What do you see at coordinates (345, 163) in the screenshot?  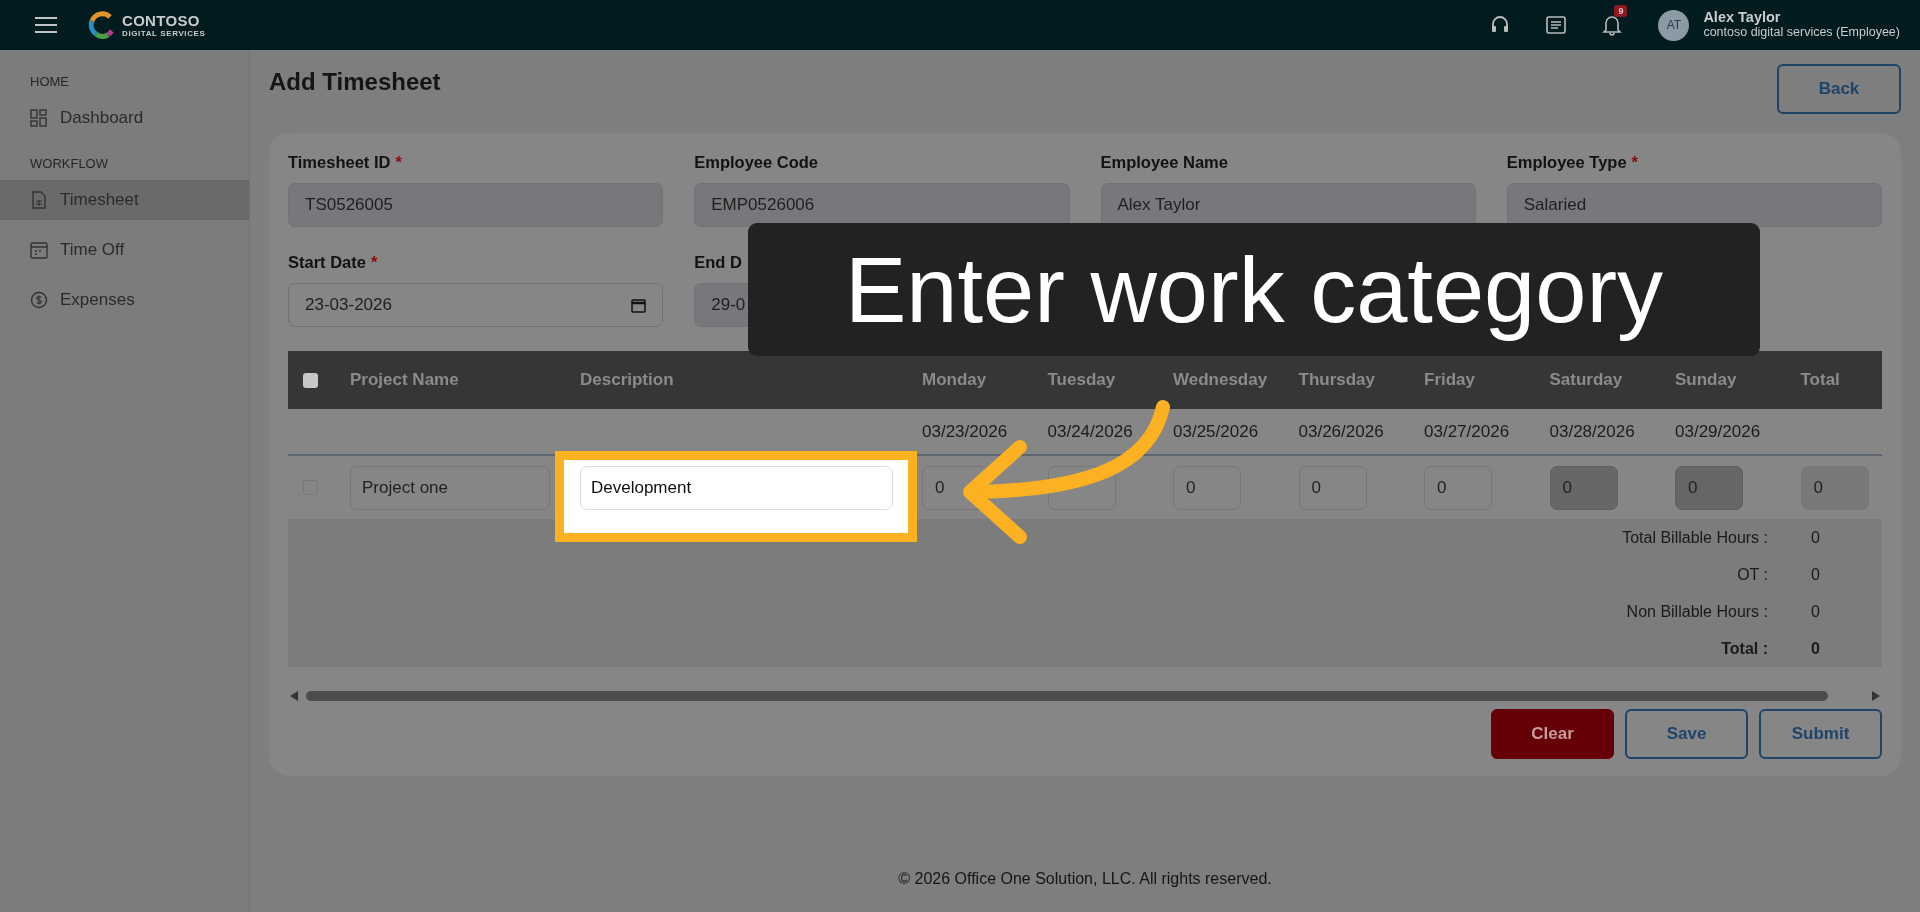 I see `field-label: Timesheet ID *` at bounding box center [345, 163].